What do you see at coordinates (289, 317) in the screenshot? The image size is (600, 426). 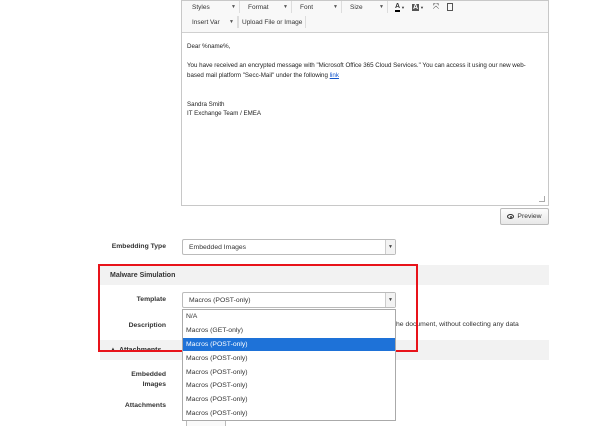 I see `dropdown-option: N/A` at bounding box center [289, 317].